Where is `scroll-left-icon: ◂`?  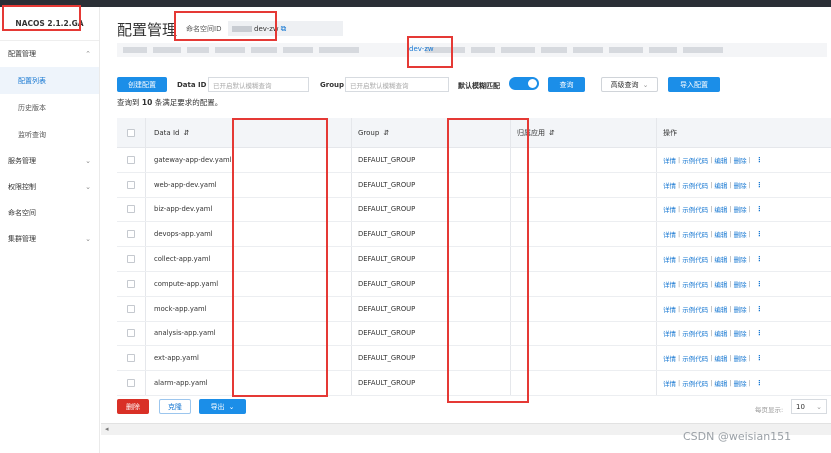 scroll-left-icon: ◂ is located at coordinates (107, 429).